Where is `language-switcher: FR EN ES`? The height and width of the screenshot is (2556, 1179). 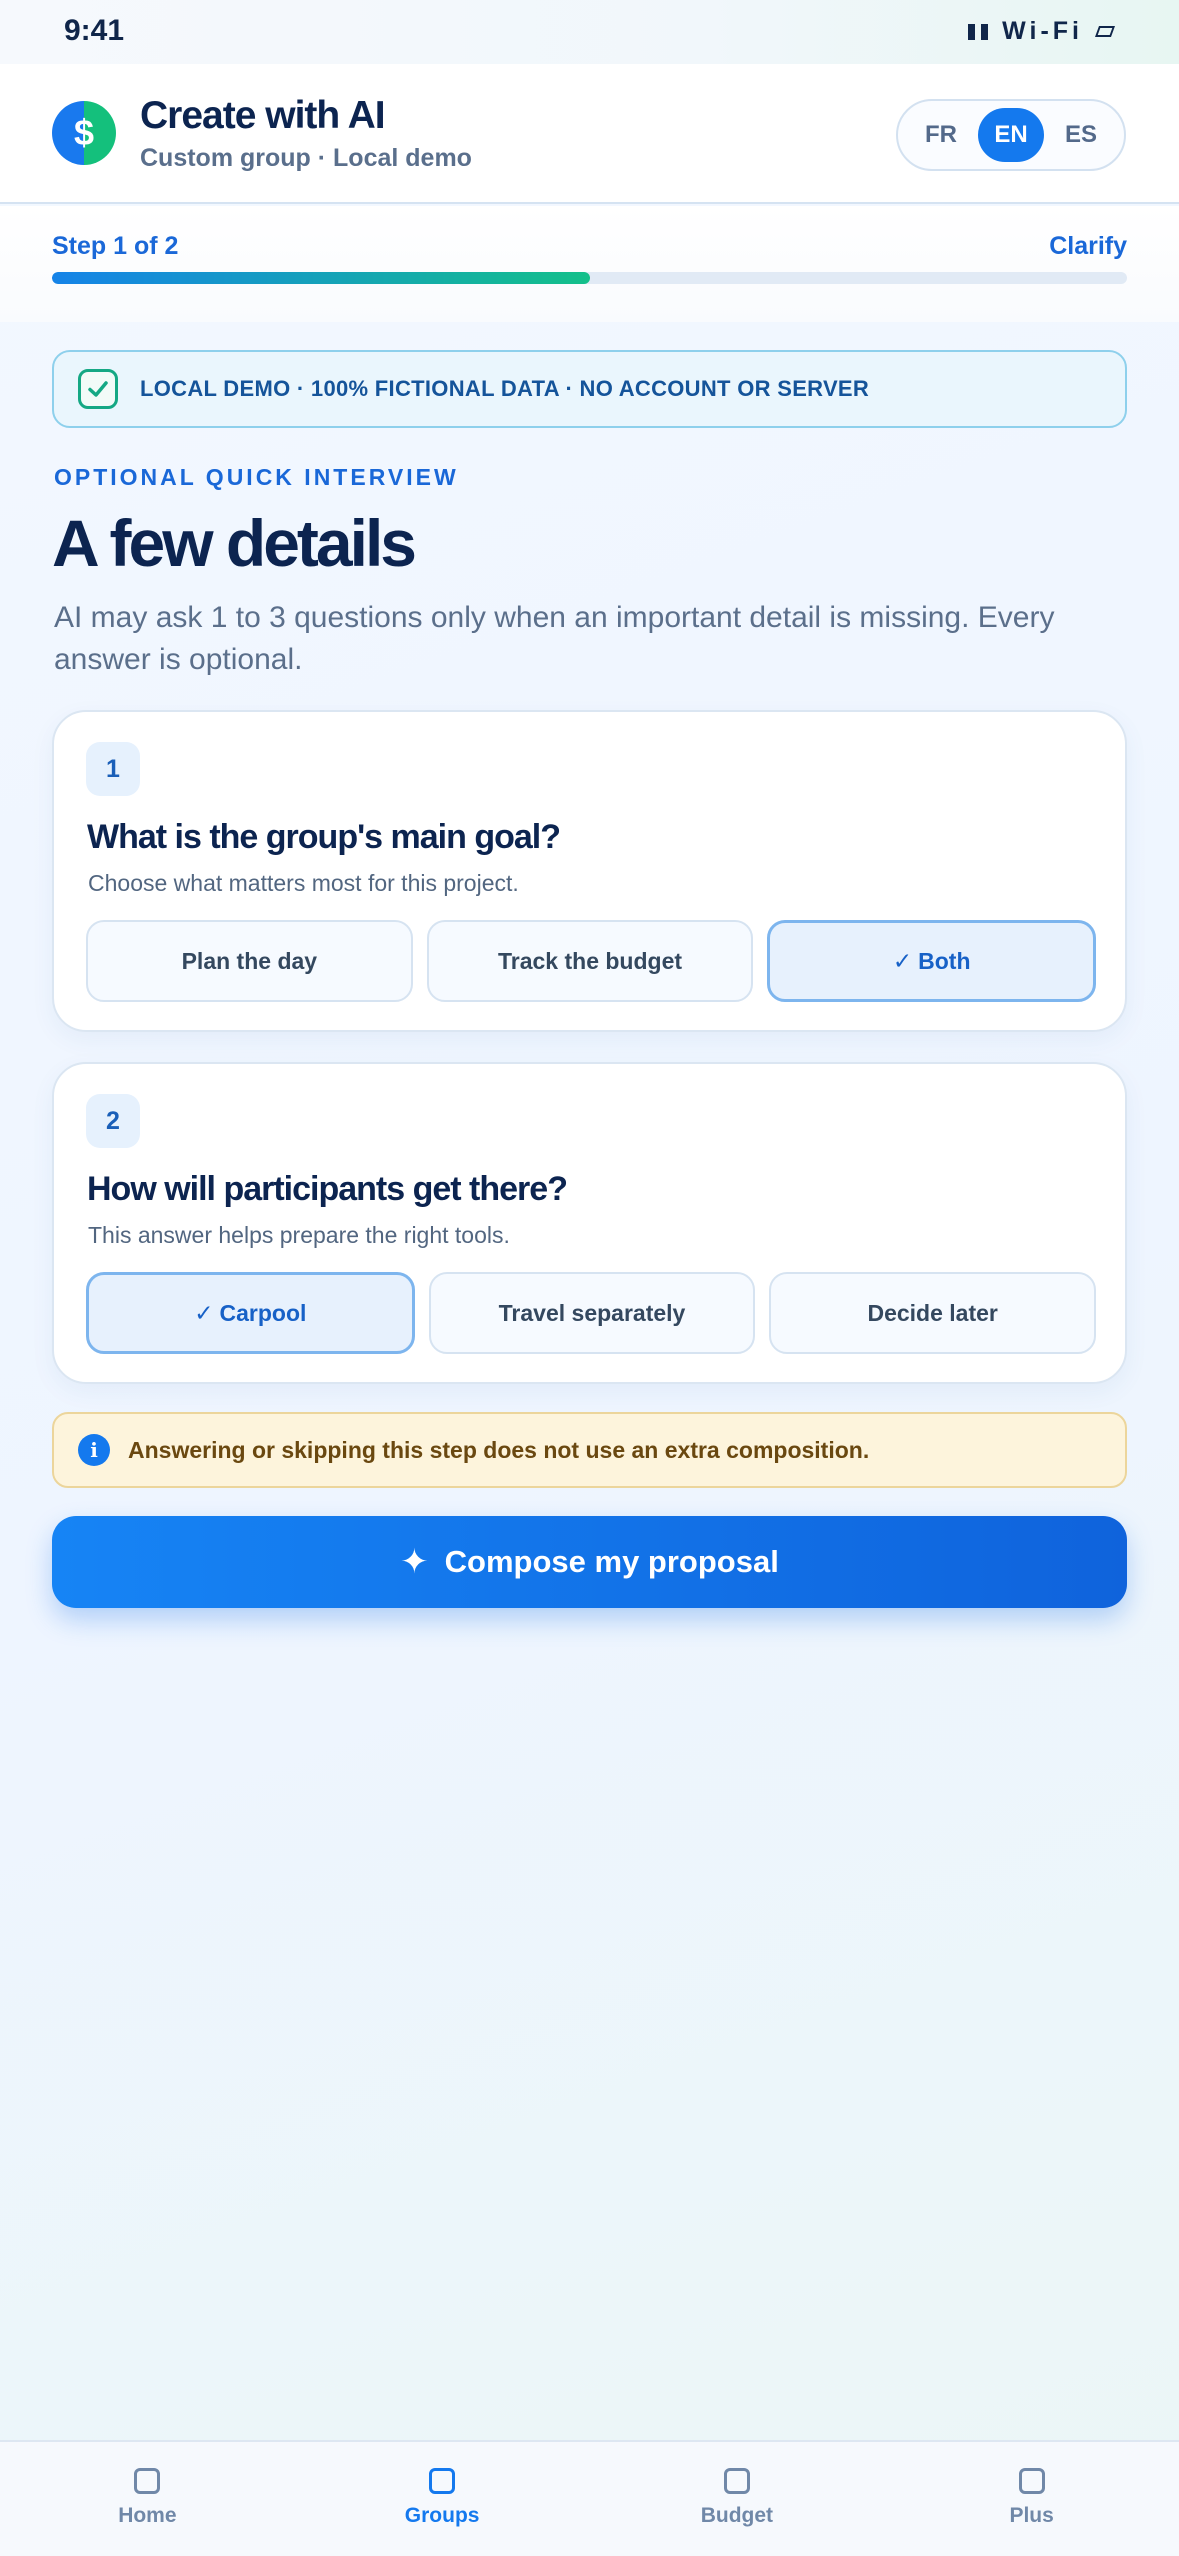
language-switcher: FR EN ES is located at coordinates (1011, 135).